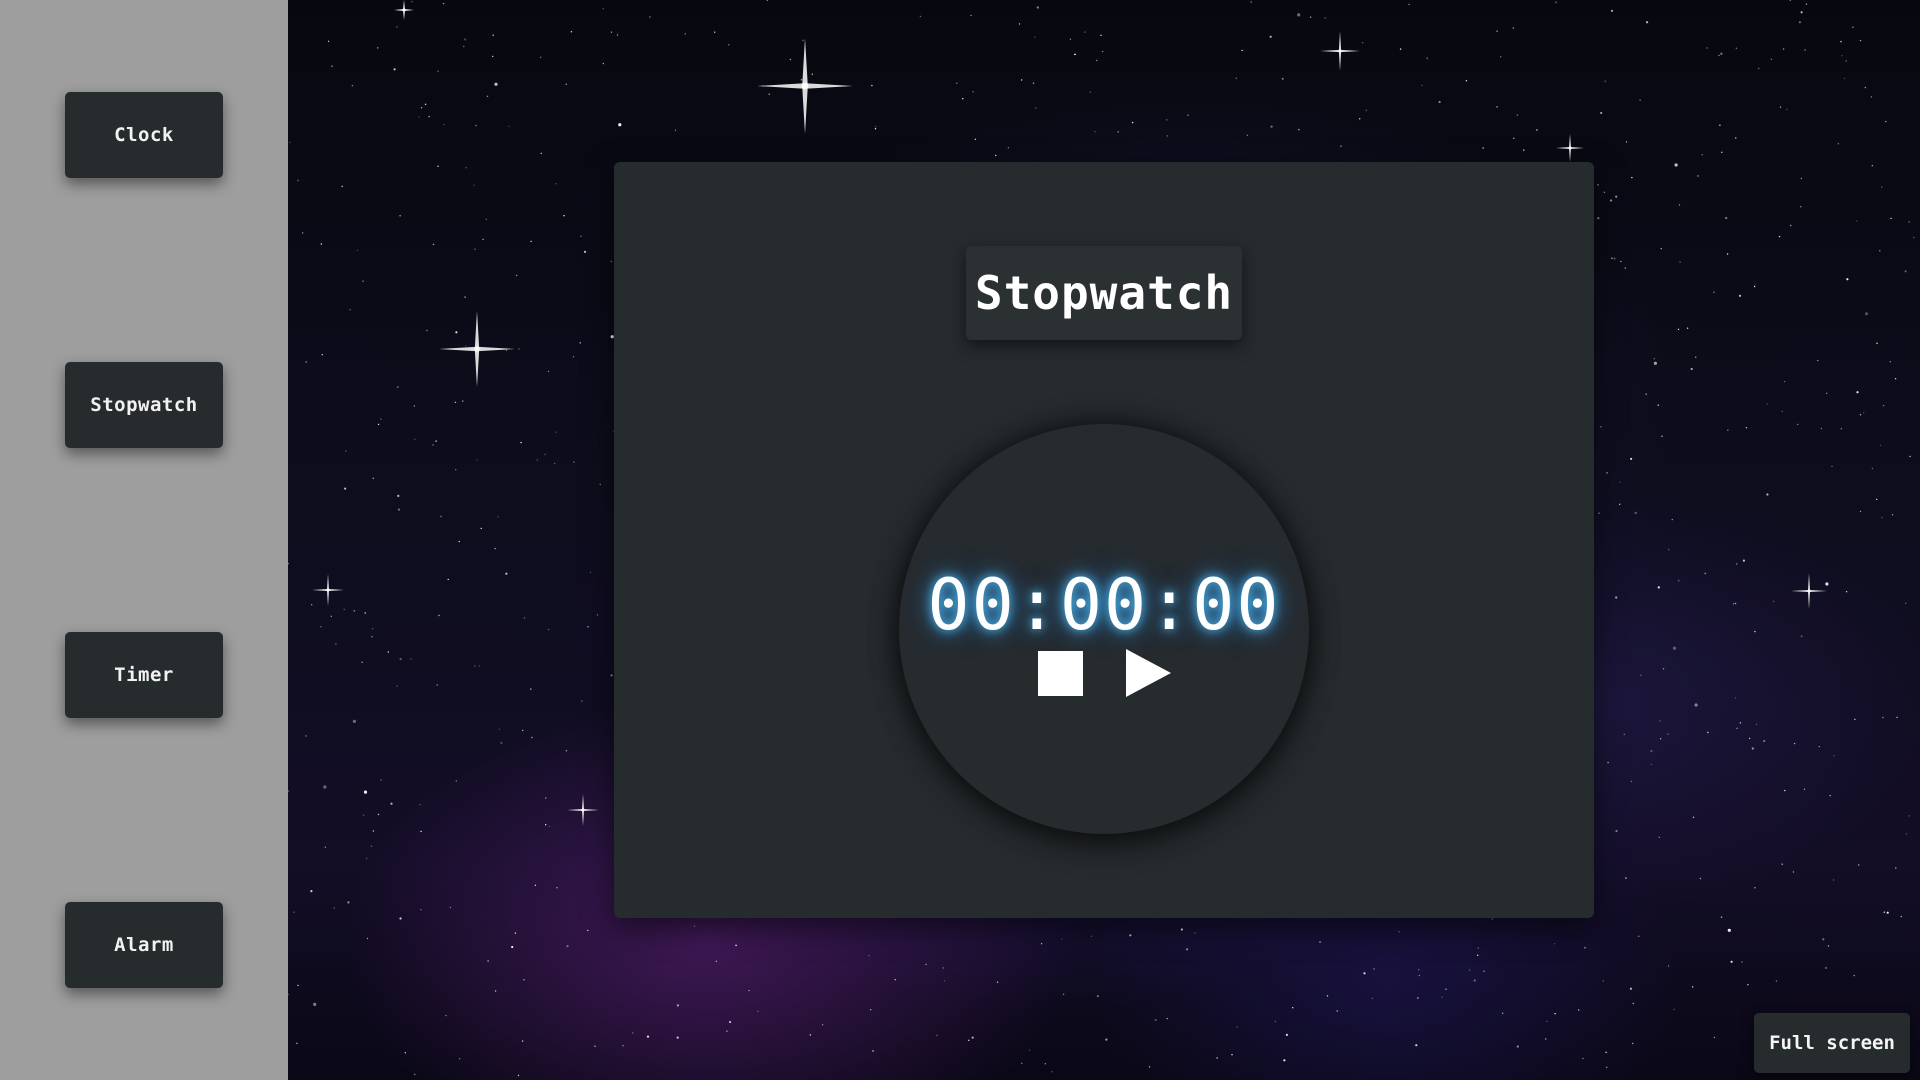  What do you see at coordinates (144, 945) in the screenshot?
I see `sidebar-item-alarm: Alarm` at bounding box center [144, 945].